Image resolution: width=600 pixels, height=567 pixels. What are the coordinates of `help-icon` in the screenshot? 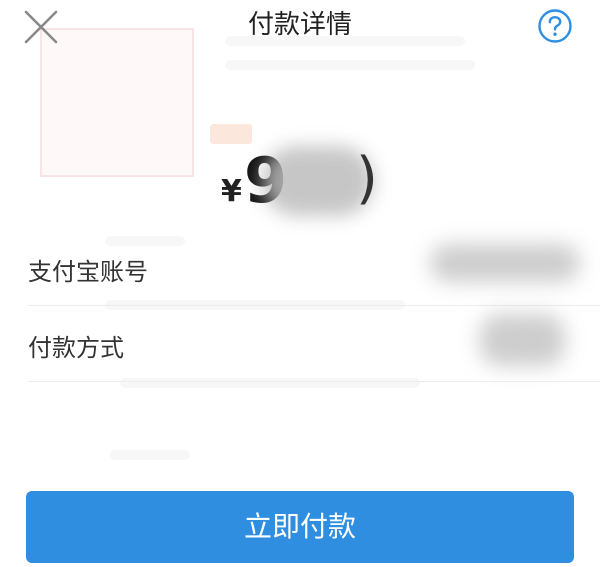 It's located at (555, 26).